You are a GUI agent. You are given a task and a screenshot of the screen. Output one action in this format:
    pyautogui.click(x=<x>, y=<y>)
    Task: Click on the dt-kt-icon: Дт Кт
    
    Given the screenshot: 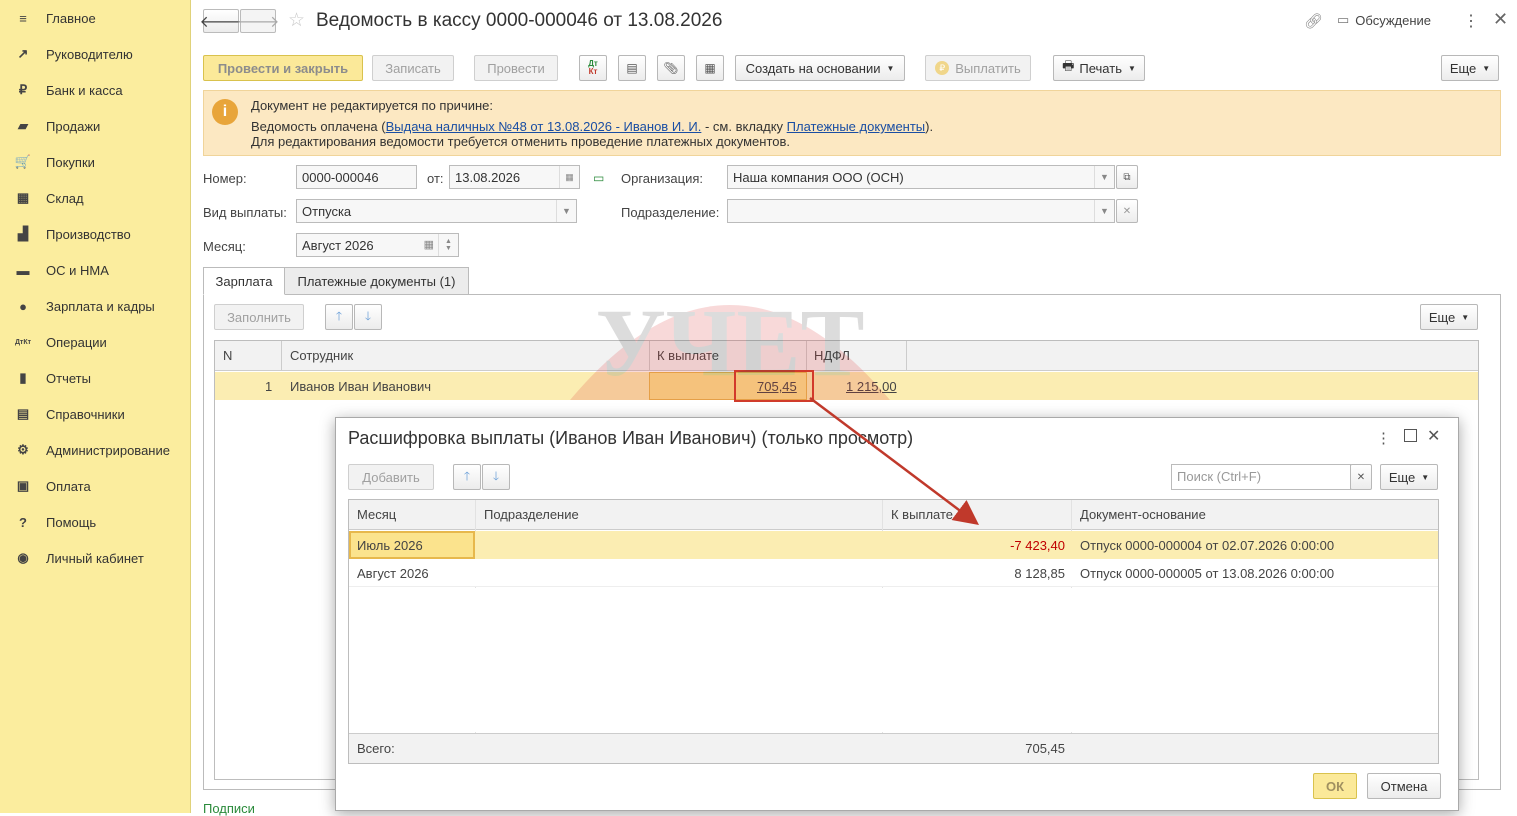 What is the action you would take?
    pyautogui.click(x=593, y=68)
    